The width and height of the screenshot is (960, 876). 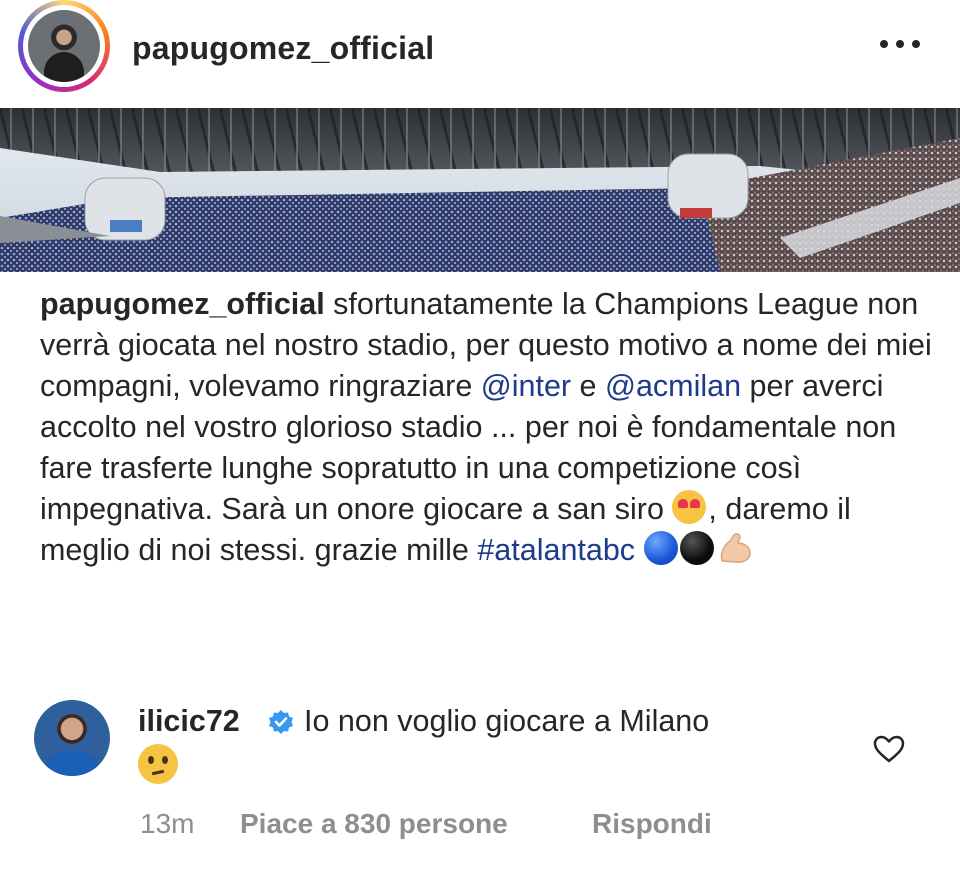 I want to click on story-ring, so click(x=64, y=46).